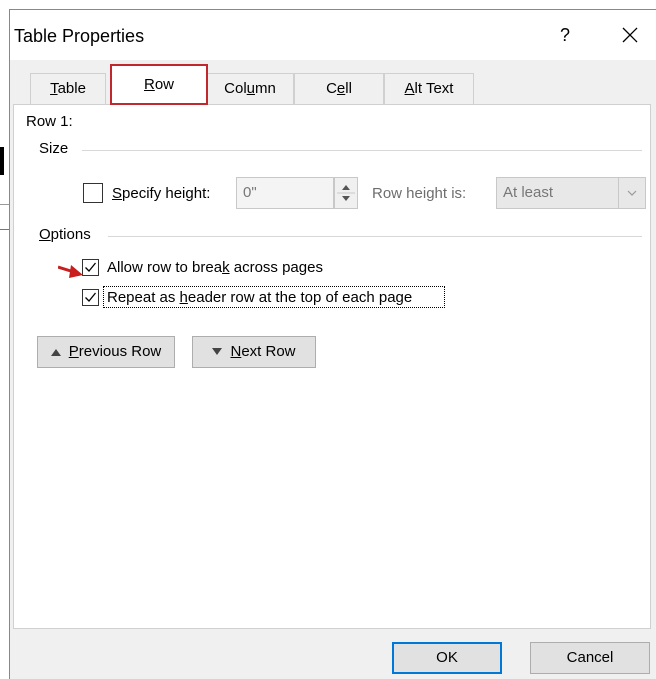  I want to click on tab-table: Table, so click(68, 88).